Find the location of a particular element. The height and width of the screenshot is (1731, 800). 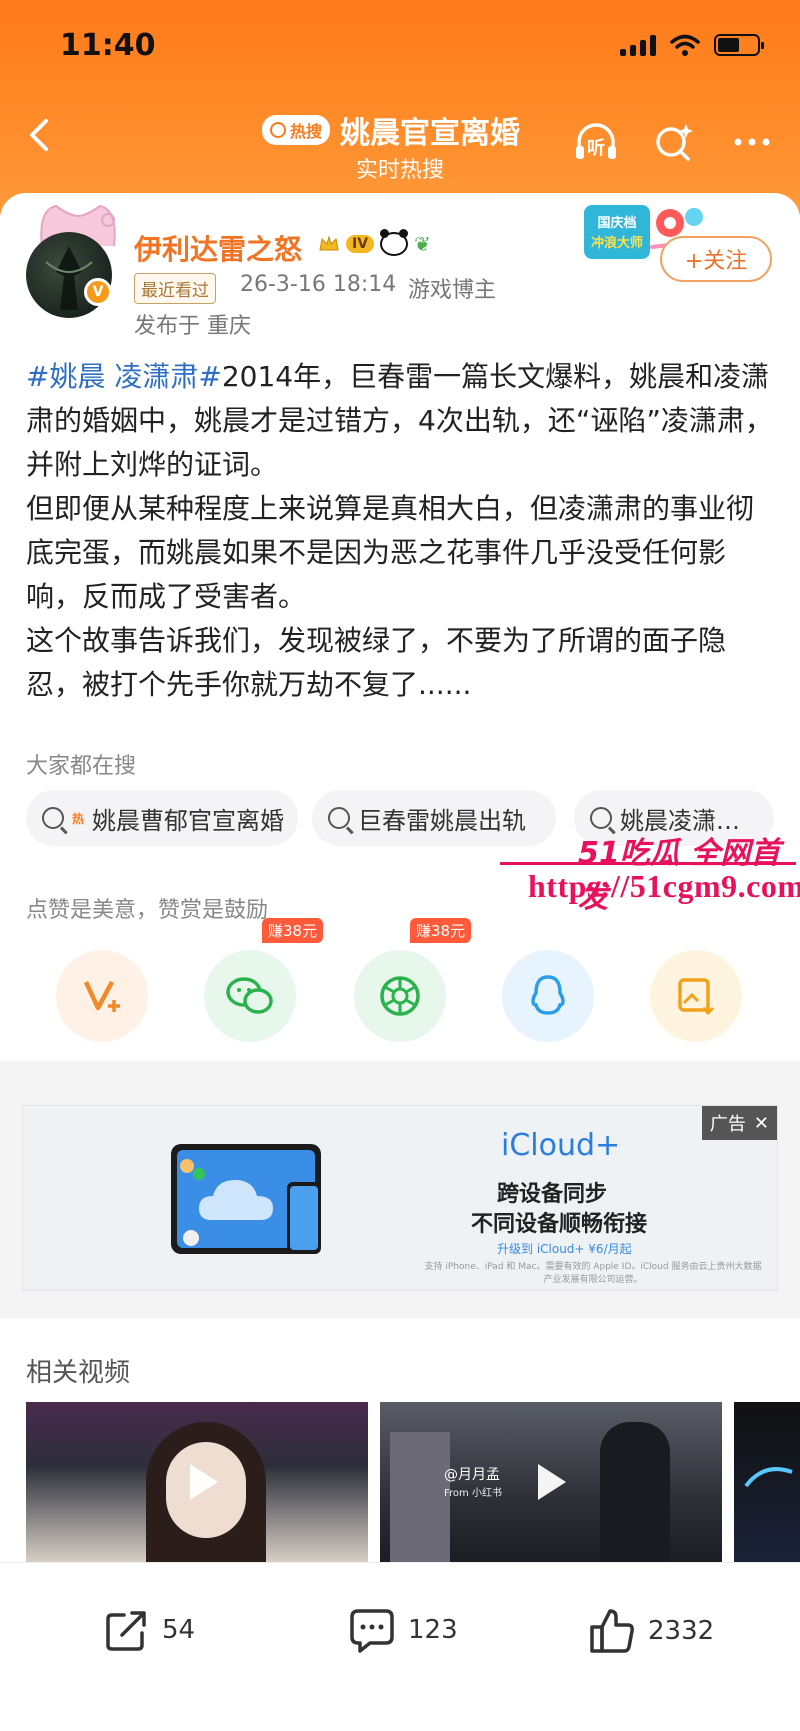

back-icon is located at coordinates (39, 135).